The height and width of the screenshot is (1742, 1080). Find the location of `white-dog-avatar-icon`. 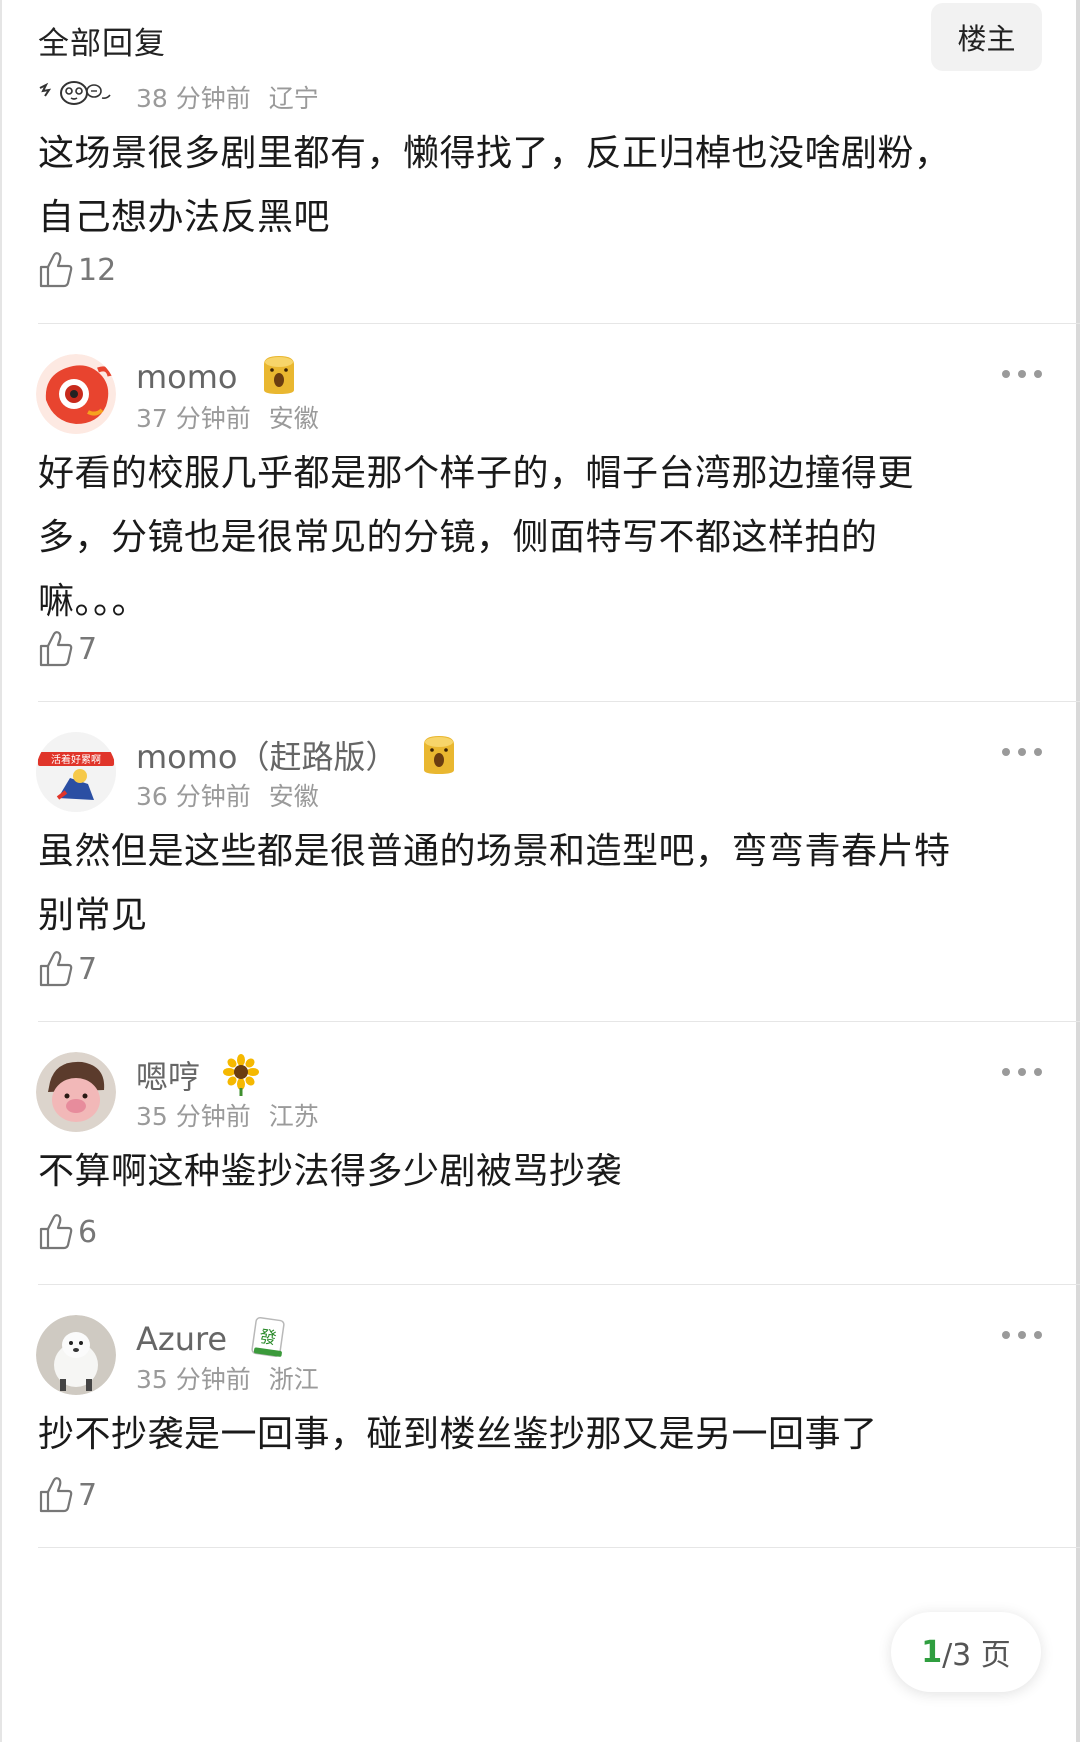

white-dog-avatar-icon is located at coordinates (76, 1355).